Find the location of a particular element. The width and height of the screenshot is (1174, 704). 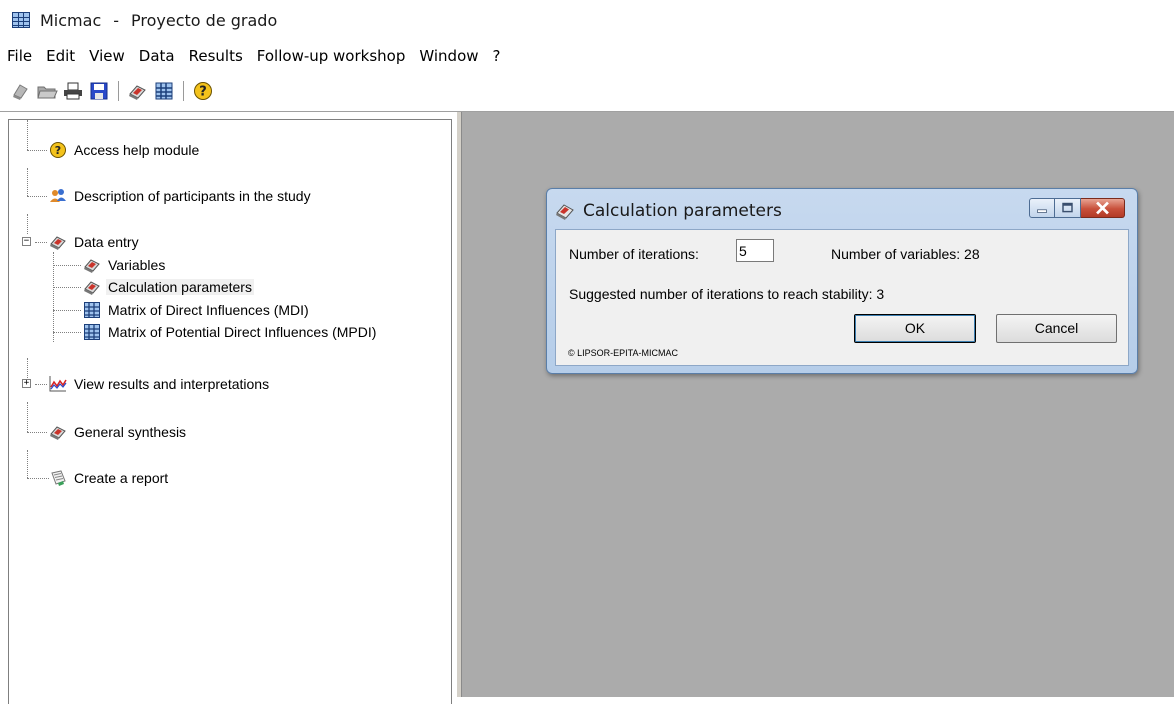

maximize-button is located at coordinates (1068, 208).